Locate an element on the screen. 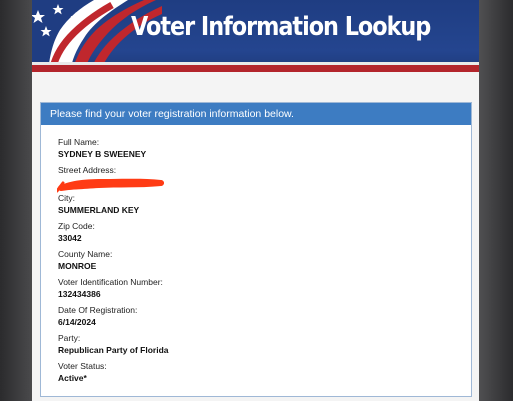 This screenshot has height=401, width=513. field-city: City: SUMMERLAND KEY is located at coordinates (113, 207).